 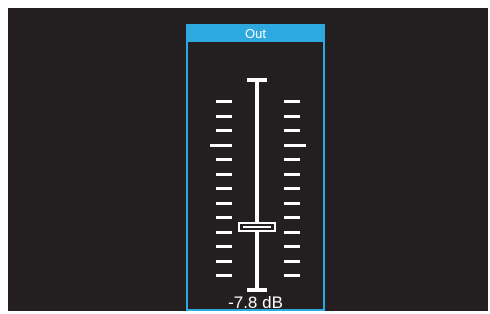 I want to click on fader-bottom-cap, so click(x=257, y=290).